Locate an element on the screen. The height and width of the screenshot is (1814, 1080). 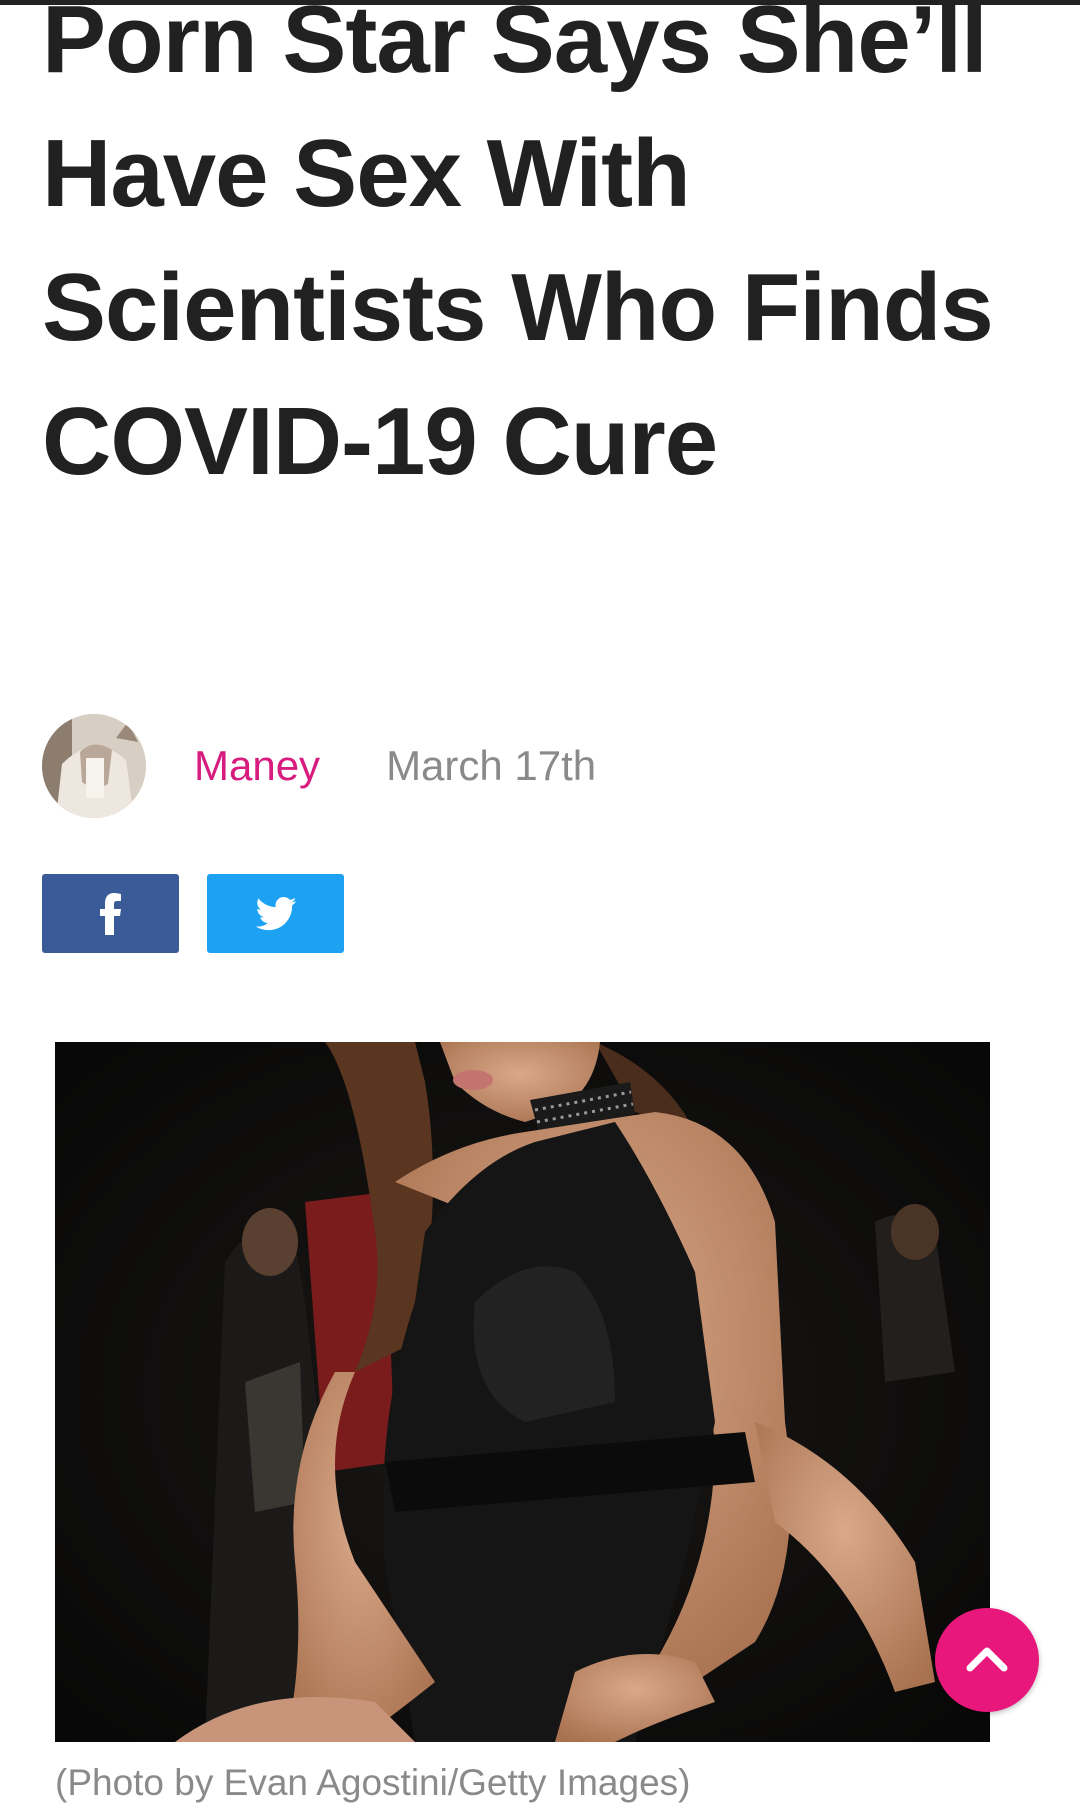
article-byline: Maney March 17th is located at coordinates (492, 766).